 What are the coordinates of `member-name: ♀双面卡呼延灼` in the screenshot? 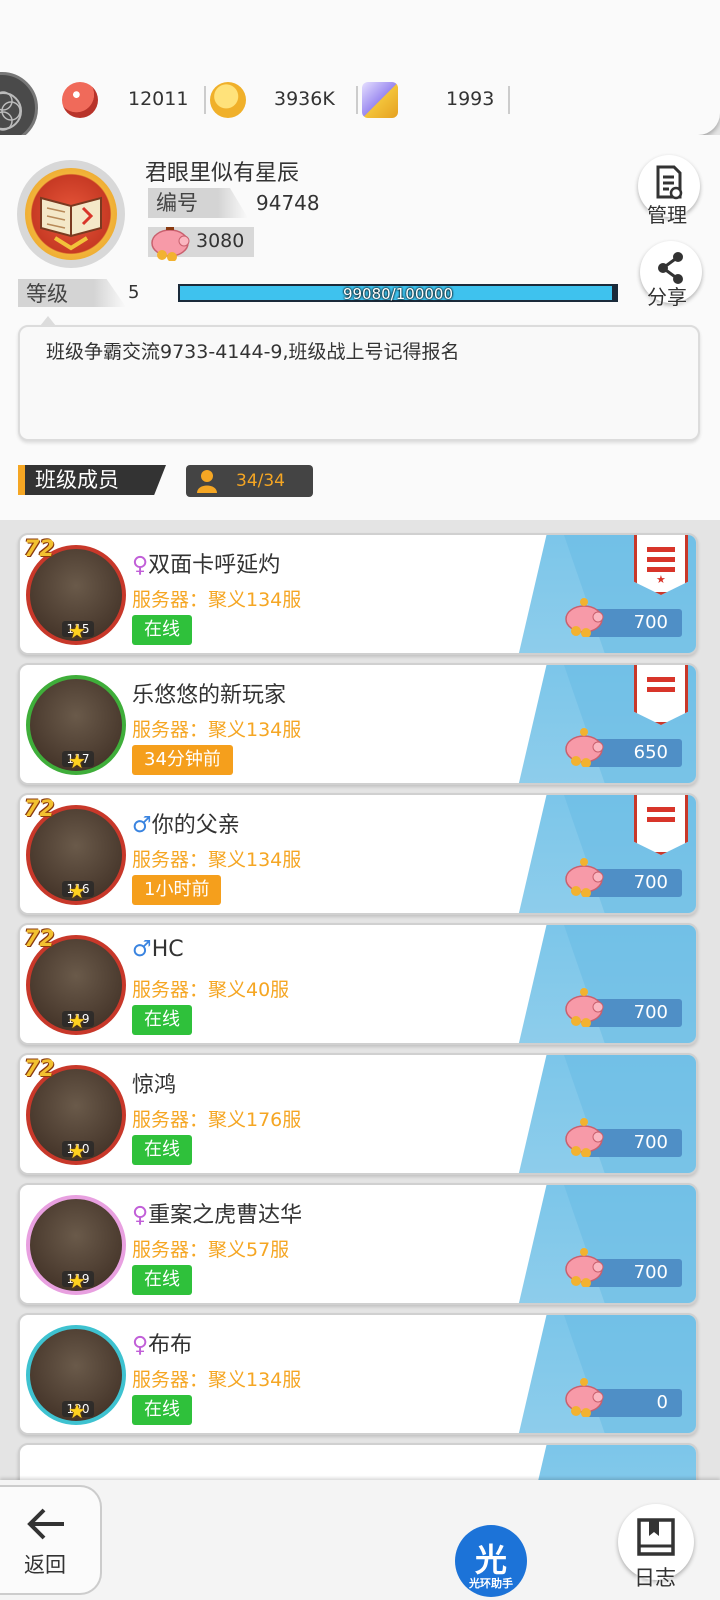 It's located at (206, 563).